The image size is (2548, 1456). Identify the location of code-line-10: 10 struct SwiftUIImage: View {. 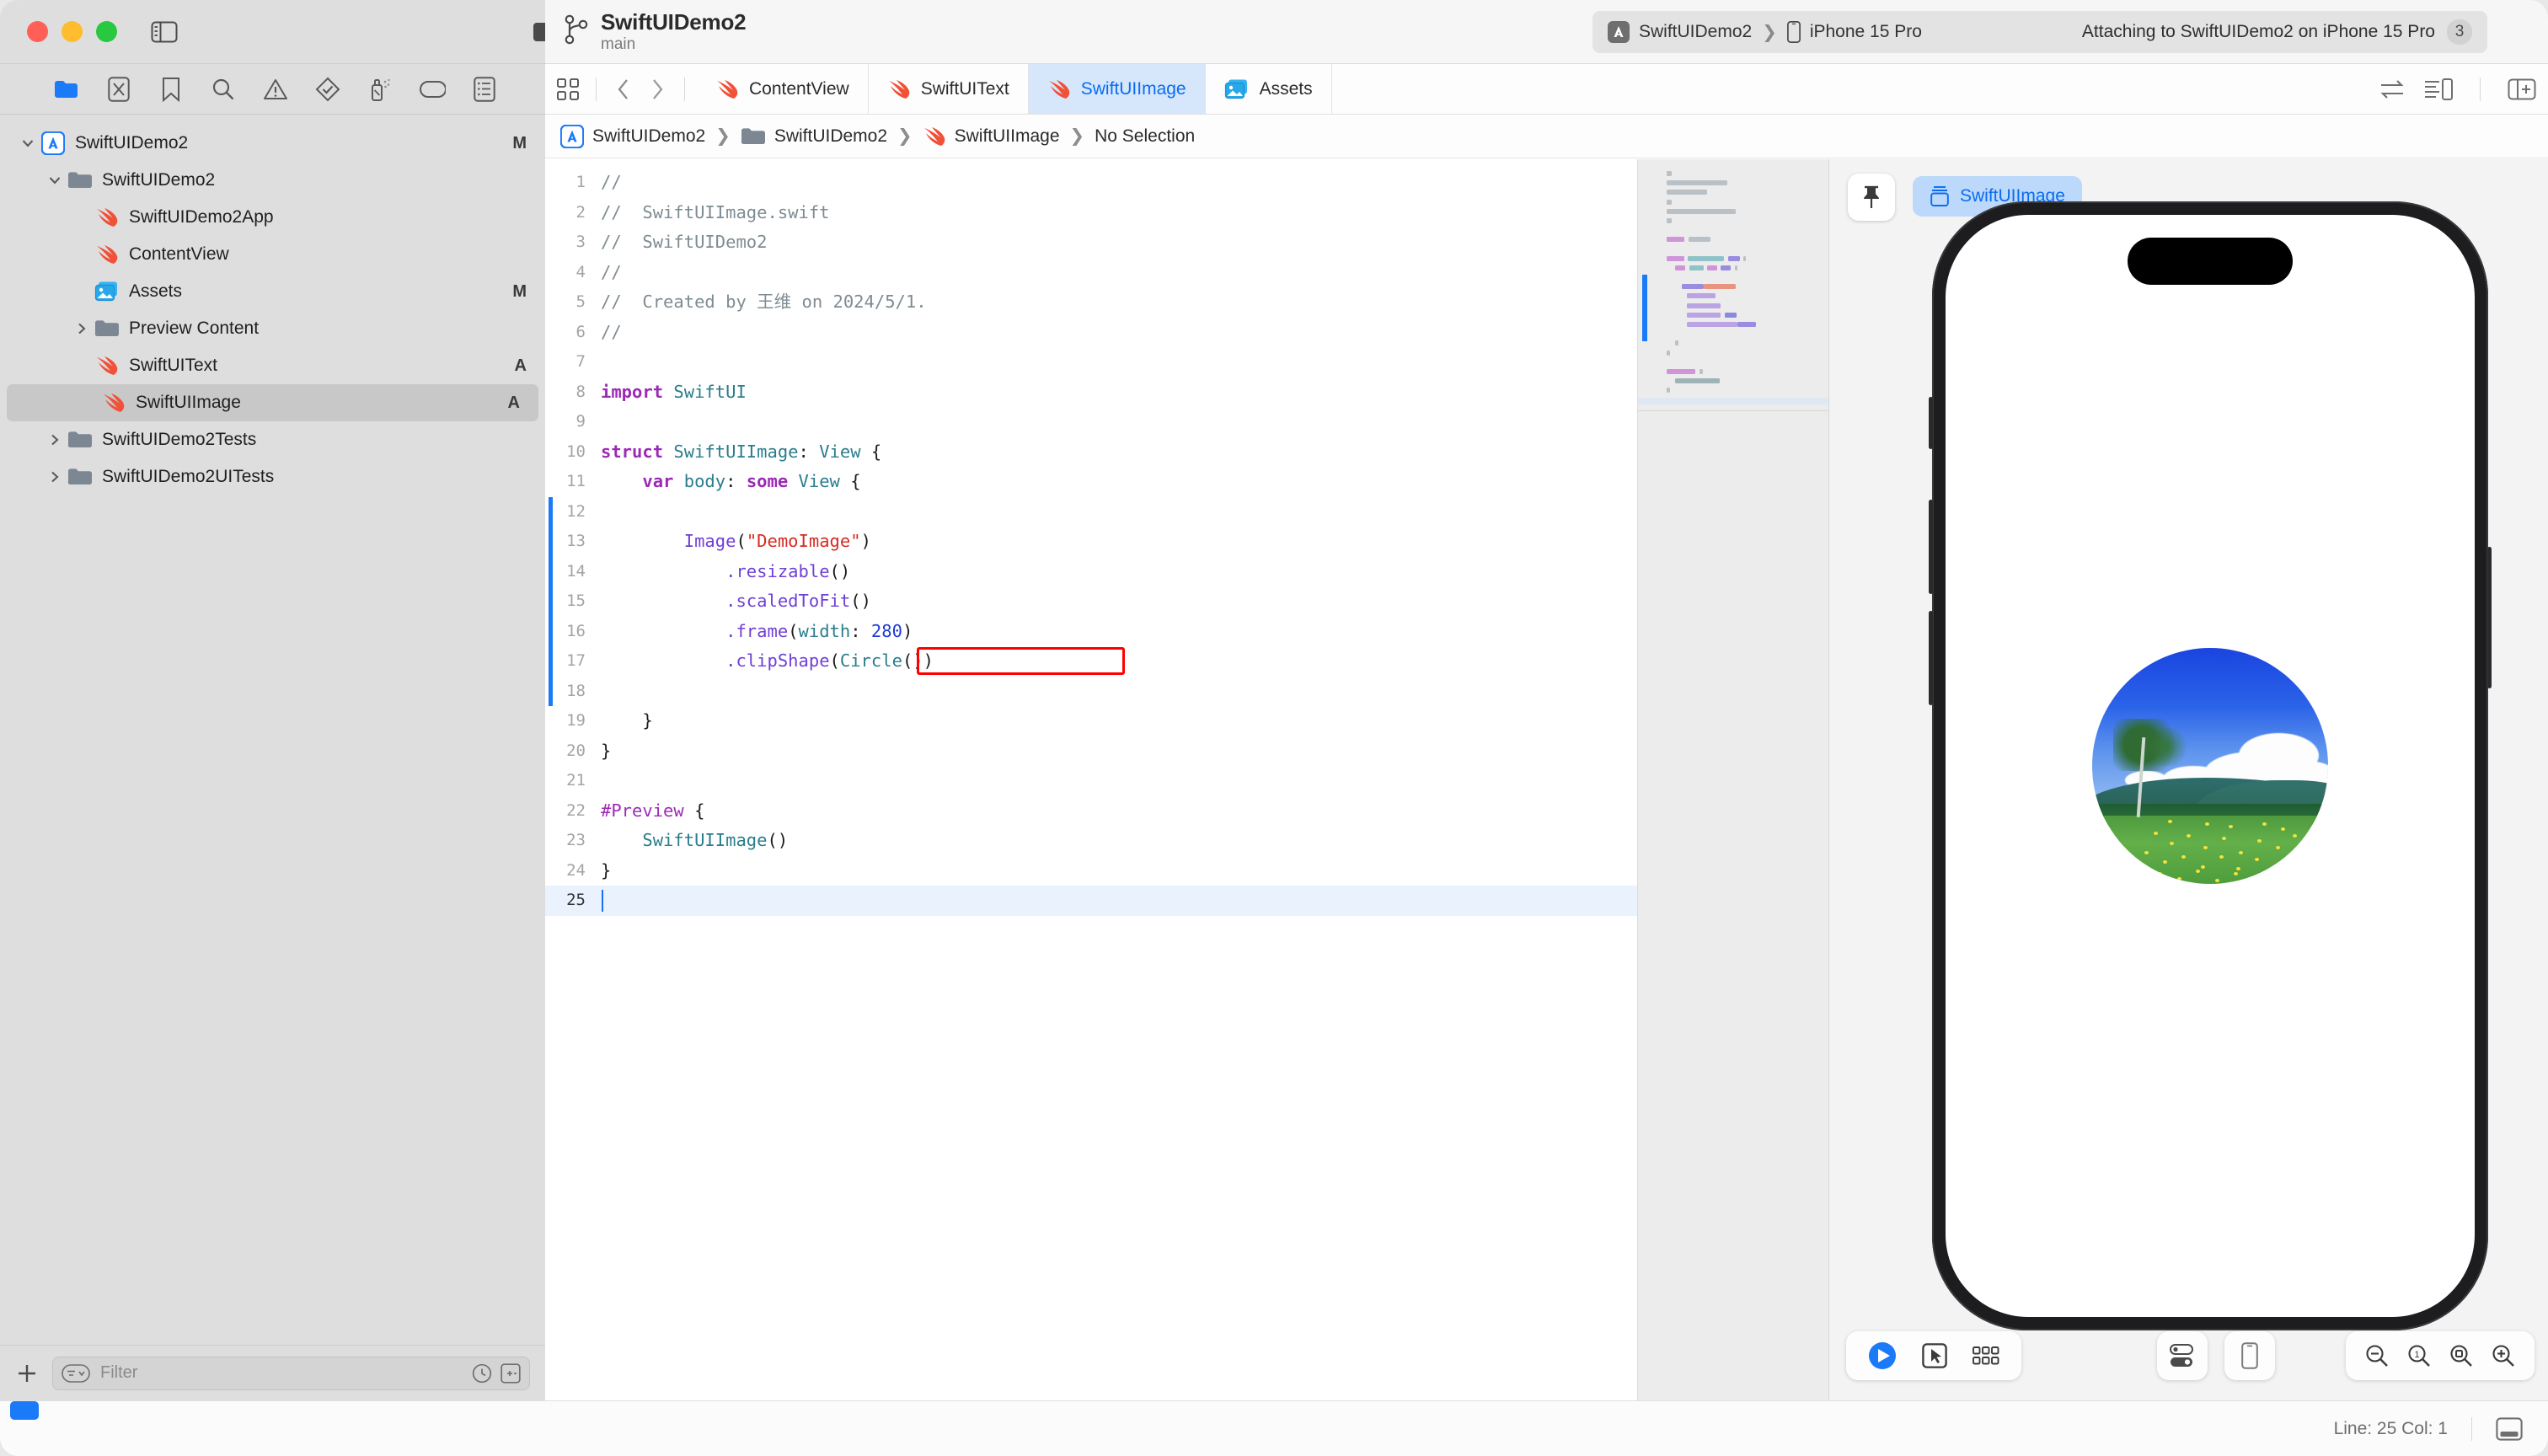
(1091, 452).